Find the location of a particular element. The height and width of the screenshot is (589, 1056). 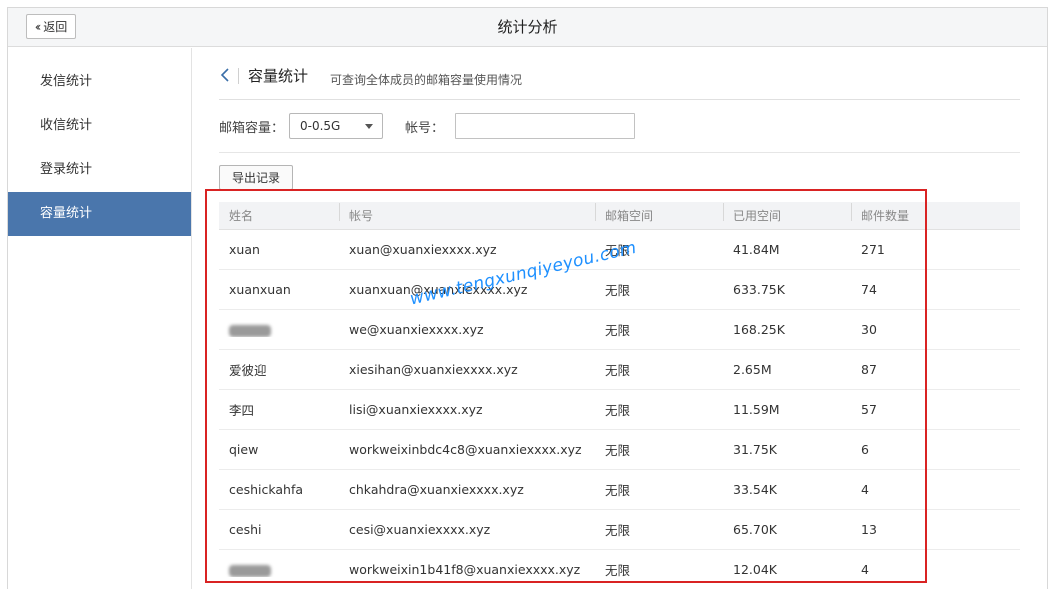

capacity-select-value: 0-0.5G is located at coordinates (320, 126).